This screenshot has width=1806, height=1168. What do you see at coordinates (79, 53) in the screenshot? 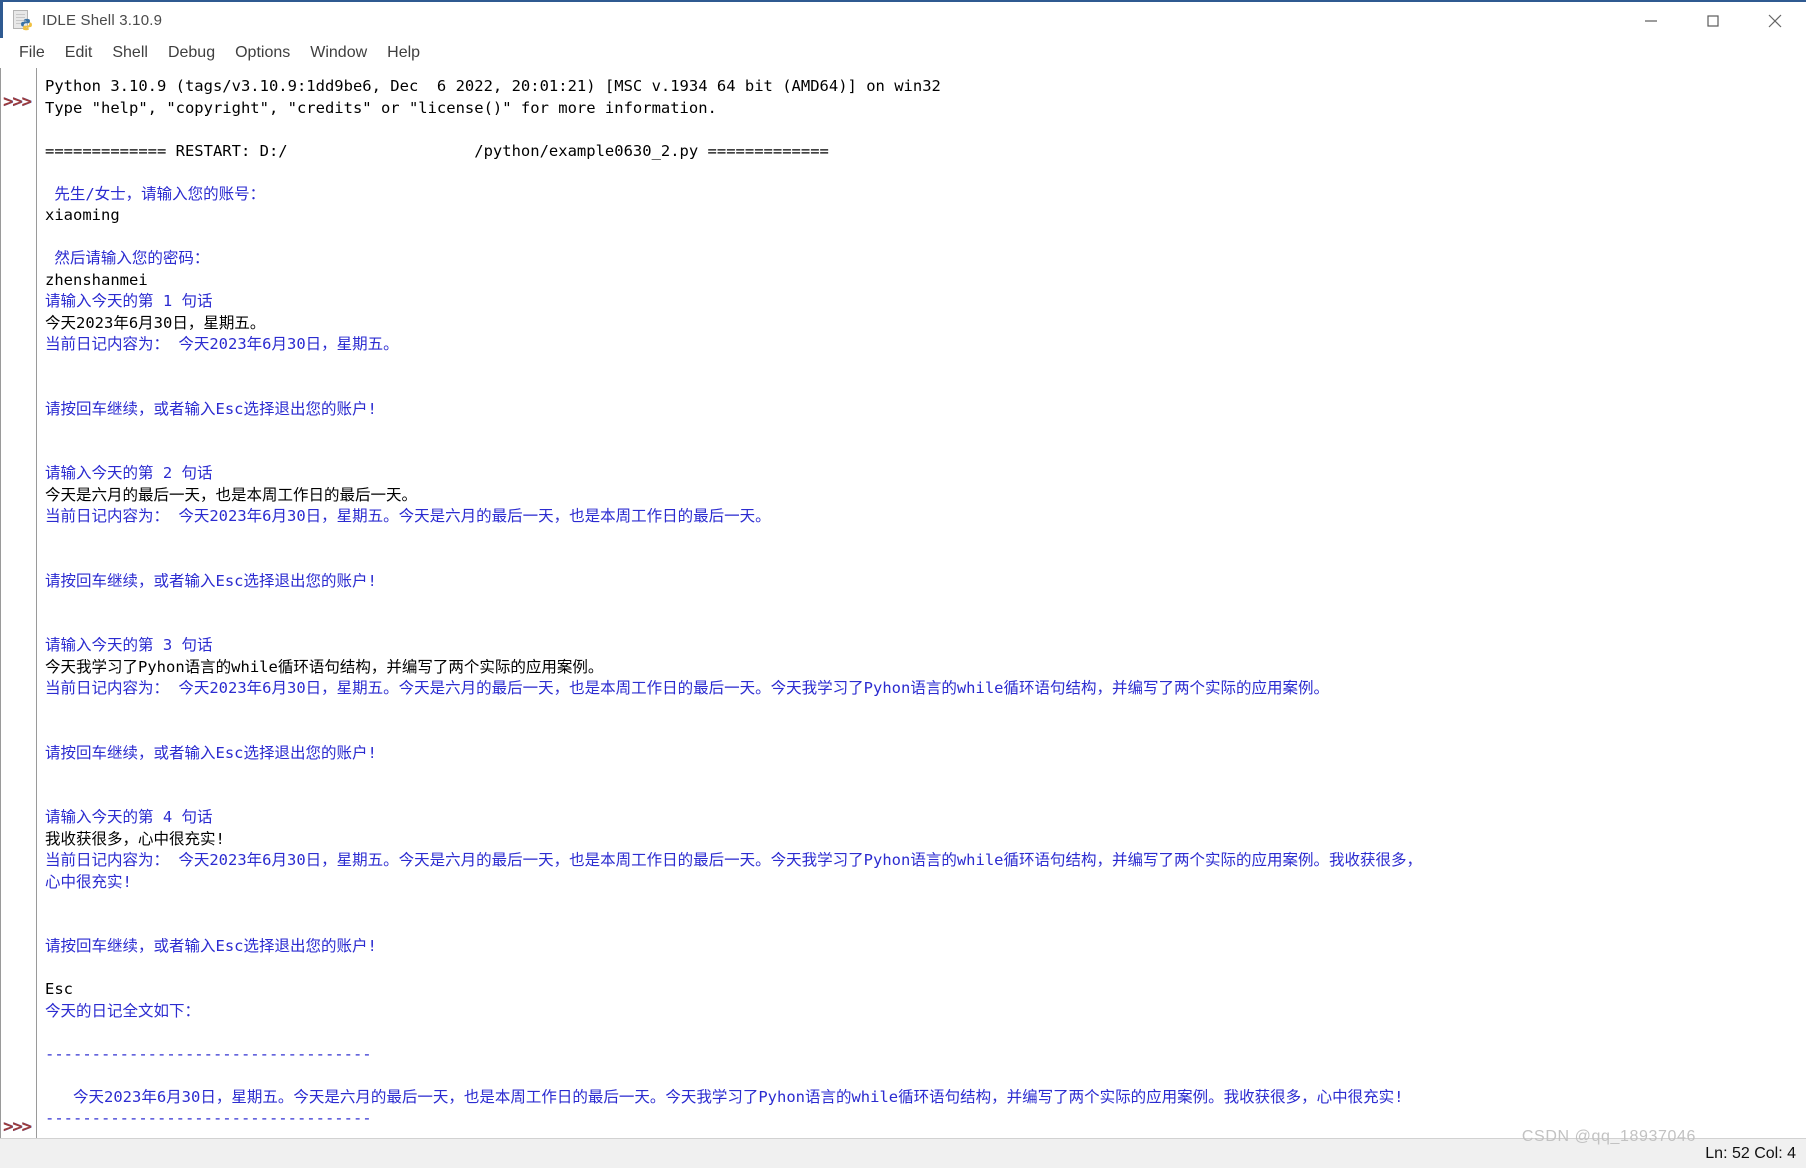
I see `menu-item-edit: Edit` at bounding box center [79, 53].